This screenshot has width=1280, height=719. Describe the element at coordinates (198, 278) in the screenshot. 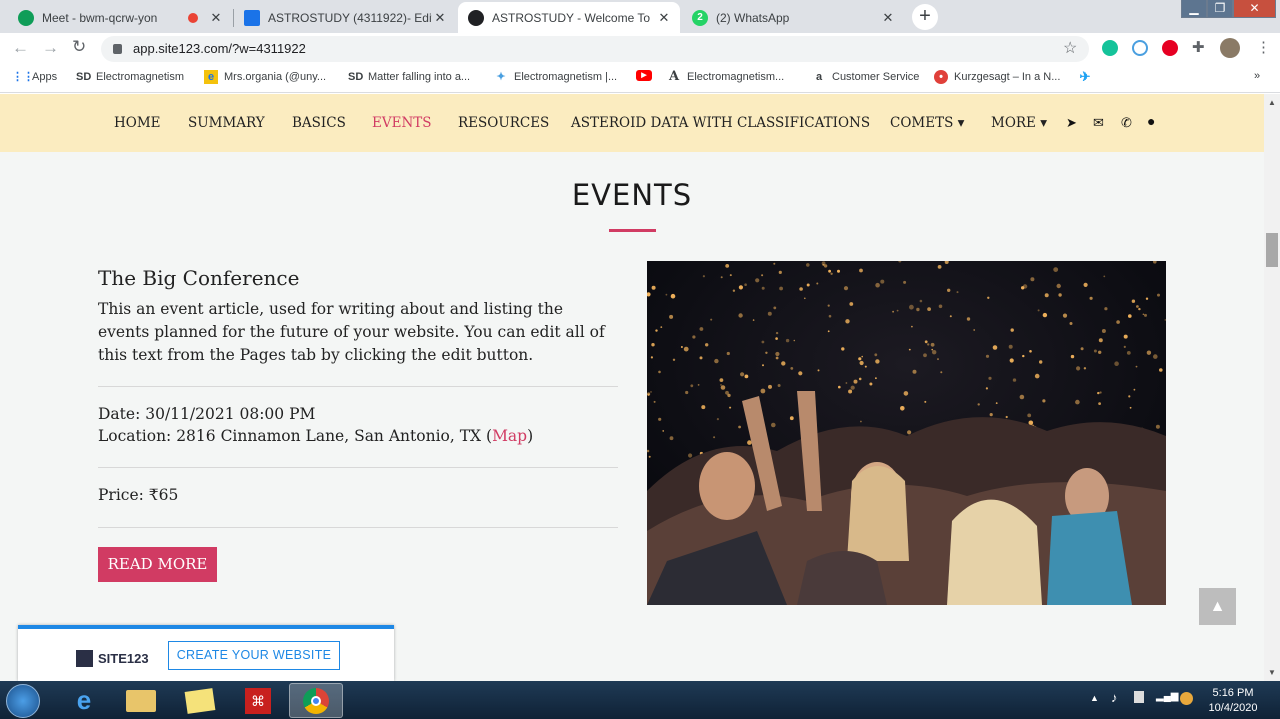

I see `event-title: The Big Conference` at that location.